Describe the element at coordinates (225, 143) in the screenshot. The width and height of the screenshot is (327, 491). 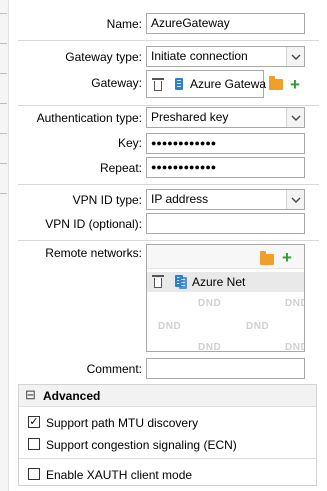
I see `key-input: ●●●●●●●●●●●●` at that location.